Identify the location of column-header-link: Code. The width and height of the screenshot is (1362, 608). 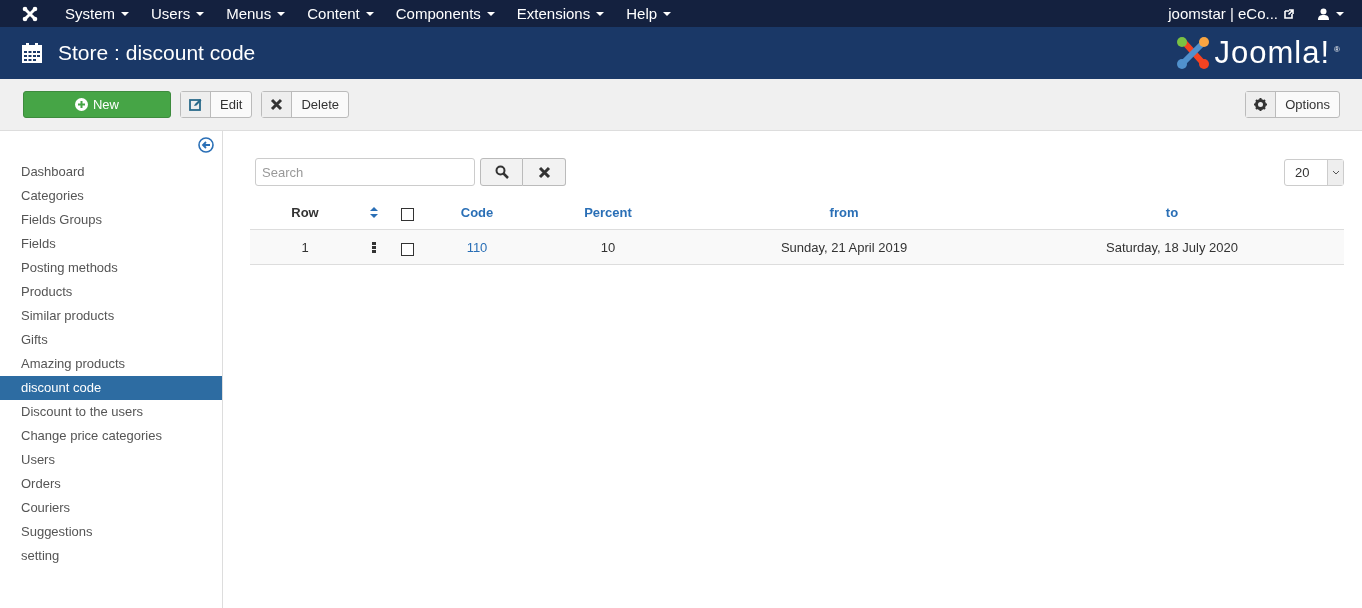
(477, 212).